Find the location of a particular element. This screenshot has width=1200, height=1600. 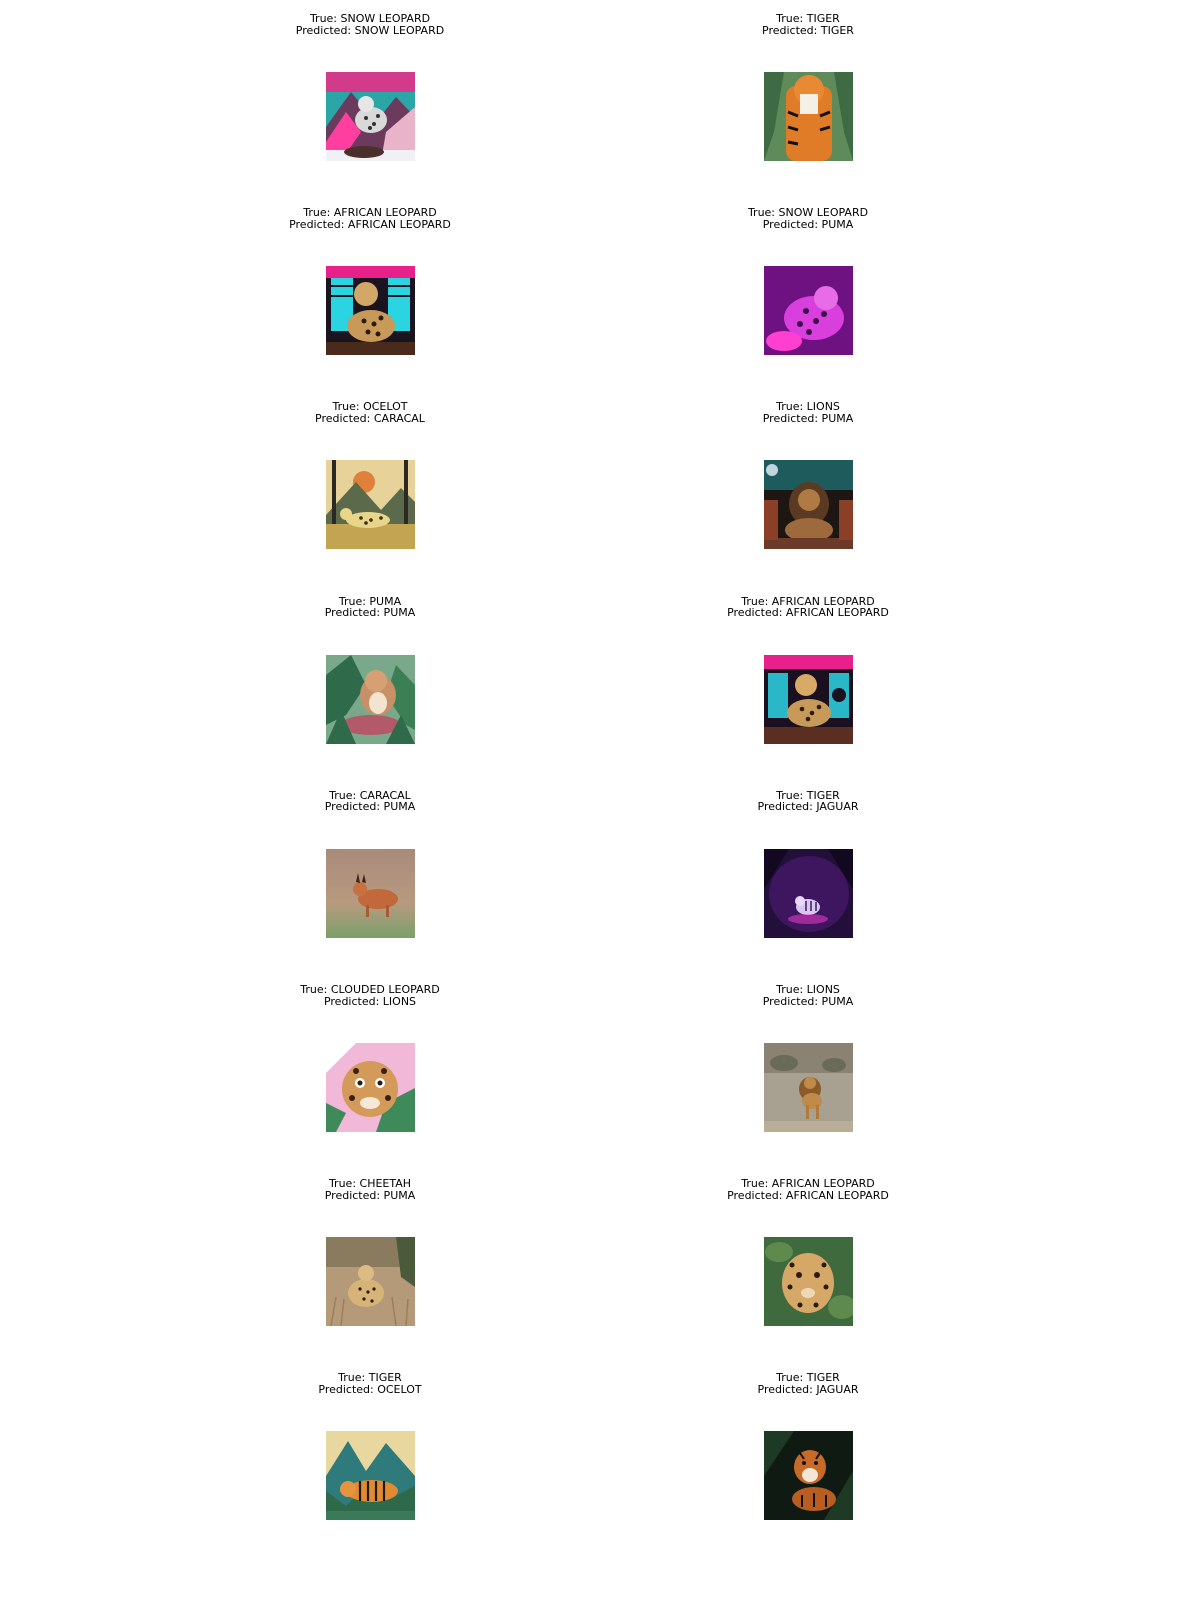

panel-title: True: CHEETAH Predicted: PUMA is located at coordinates (370, 1189).